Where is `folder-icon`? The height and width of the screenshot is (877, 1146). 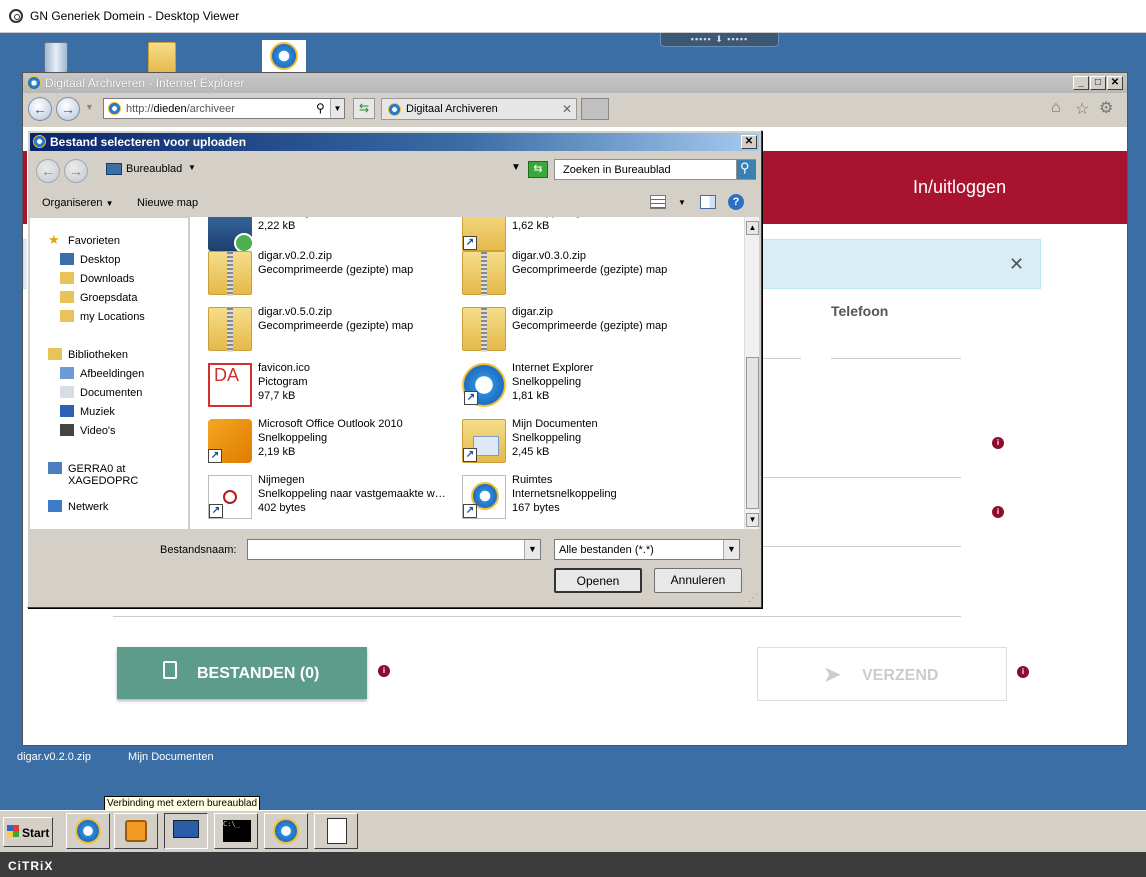 folder-icon is located at coordinates (67, 278).